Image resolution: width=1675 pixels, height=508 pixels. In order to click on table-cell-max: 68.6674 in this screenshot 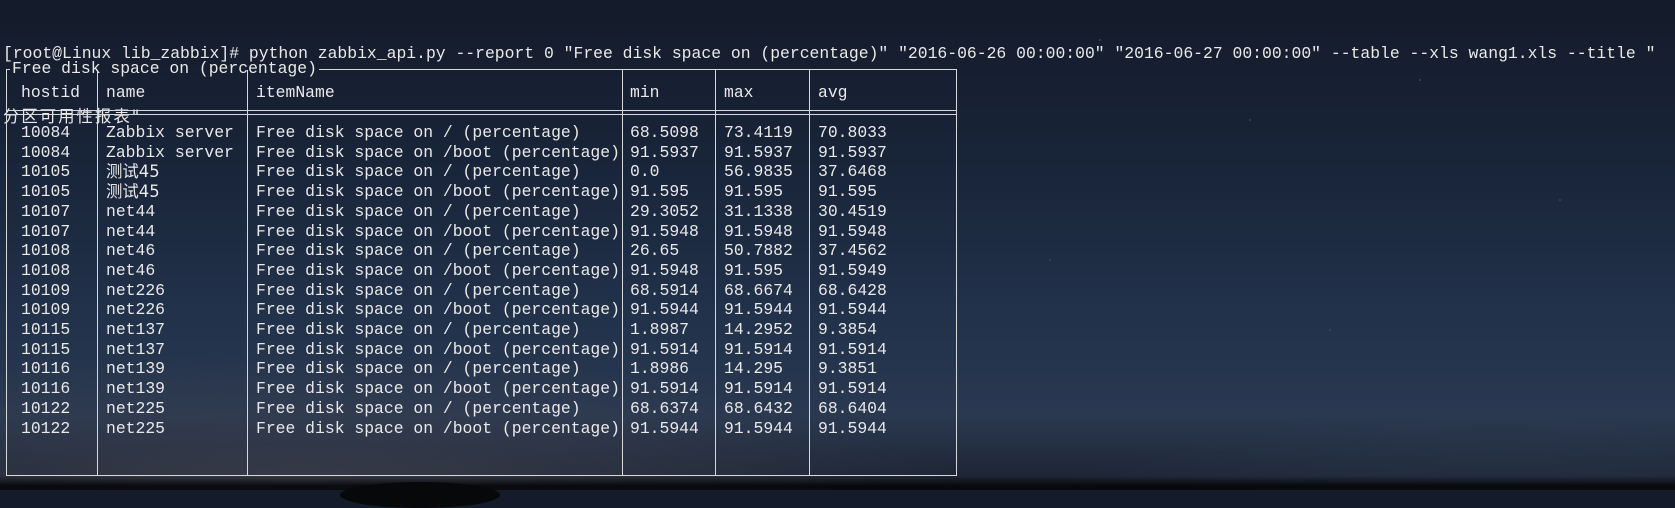, I will do `click(758, 290)`.